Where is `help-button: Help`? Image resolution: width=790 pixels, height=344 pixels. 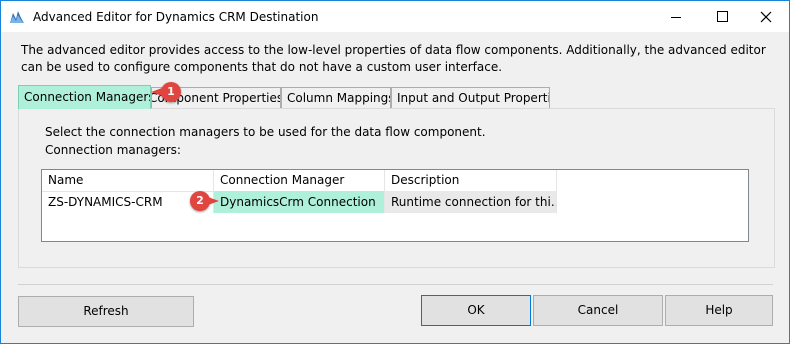
help-button: Help is located at coordinates (719, 310).